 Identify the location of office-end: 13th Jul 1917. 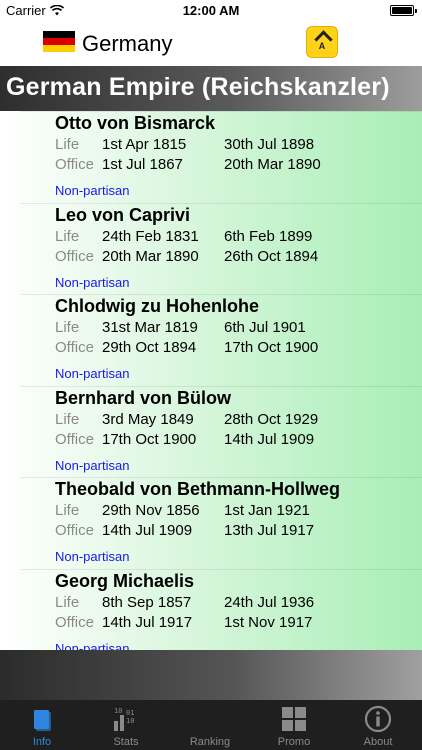
(269, 531).